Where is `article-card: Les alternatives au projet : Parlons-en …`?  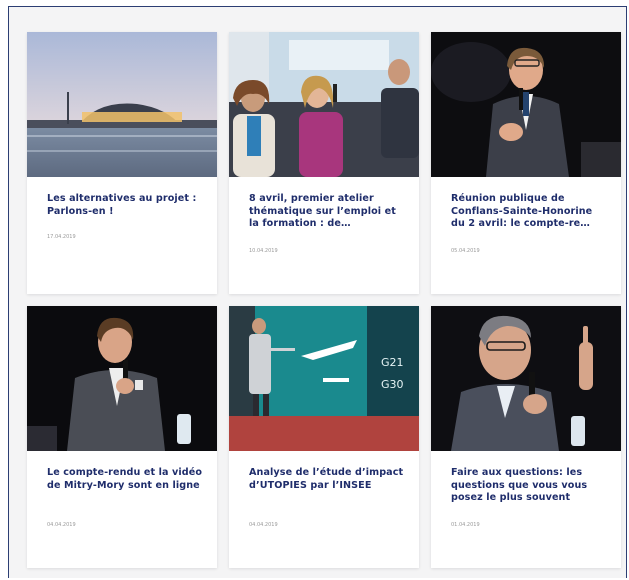
article-card: Les alternatives au projet : Parlons-en … is located at coordinates (122, 163).